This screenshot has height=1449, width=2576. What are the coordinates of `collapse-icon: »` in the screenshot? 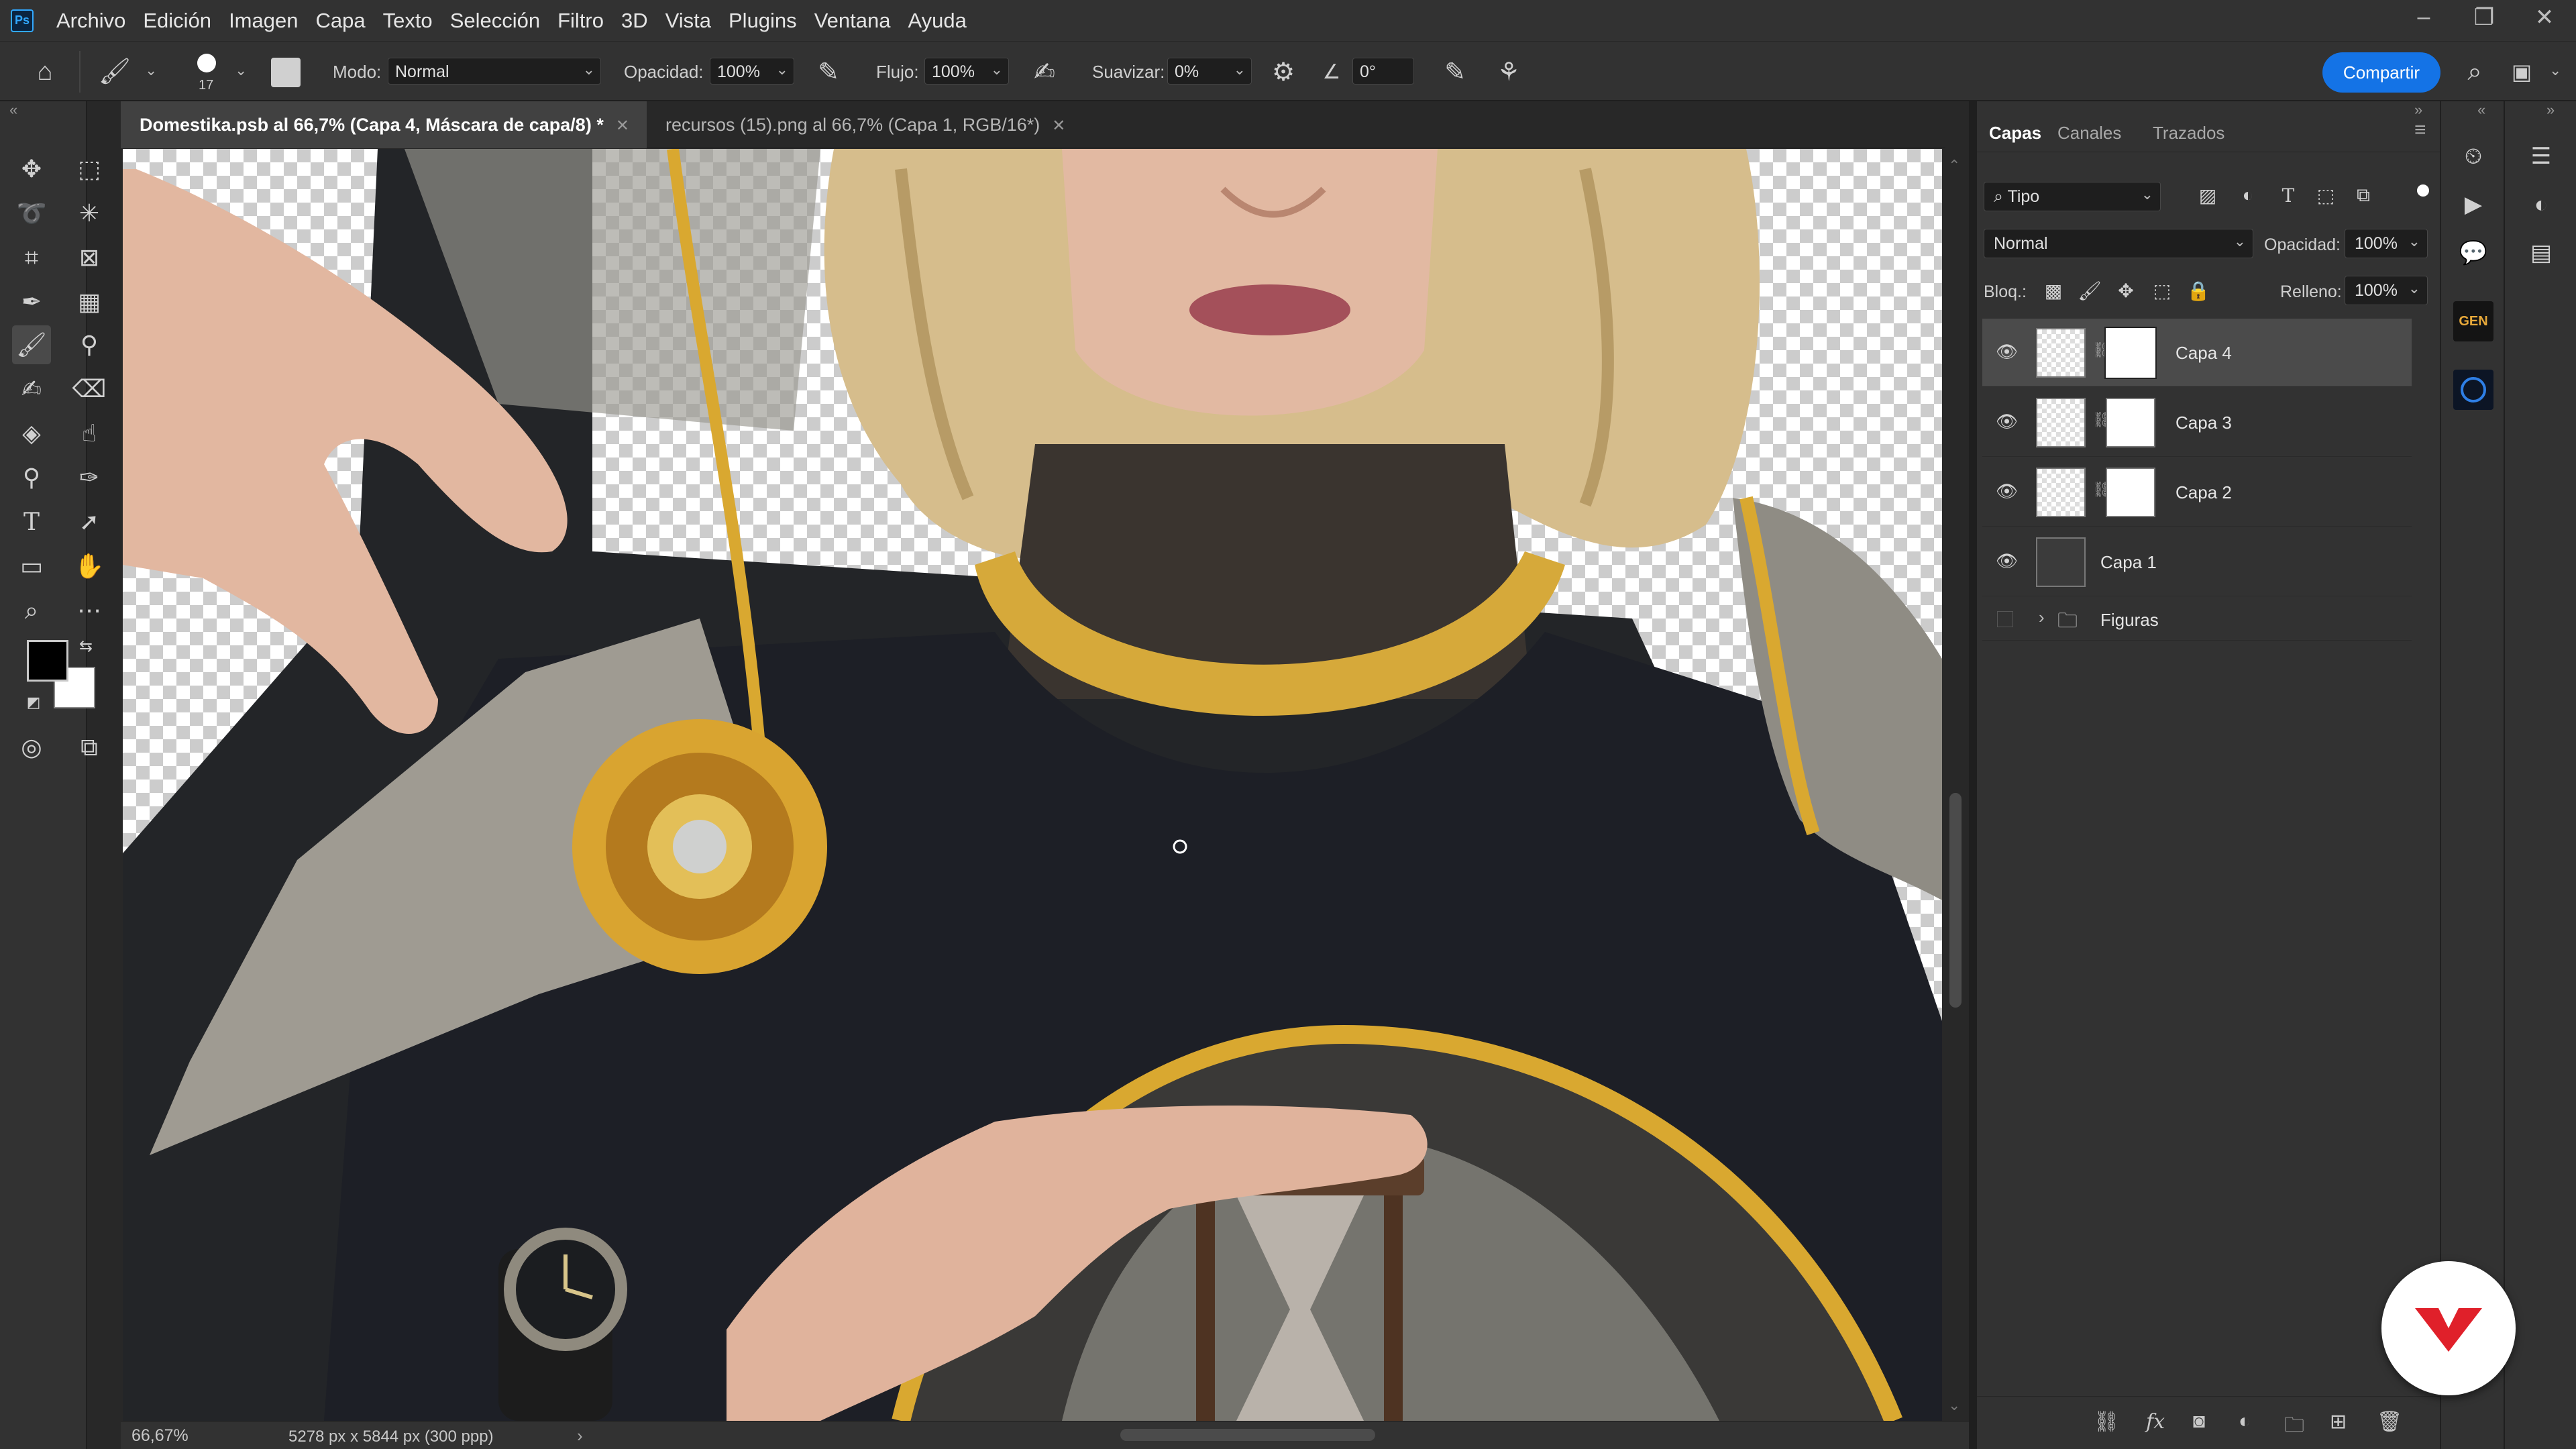 It's located at (2550, 110).